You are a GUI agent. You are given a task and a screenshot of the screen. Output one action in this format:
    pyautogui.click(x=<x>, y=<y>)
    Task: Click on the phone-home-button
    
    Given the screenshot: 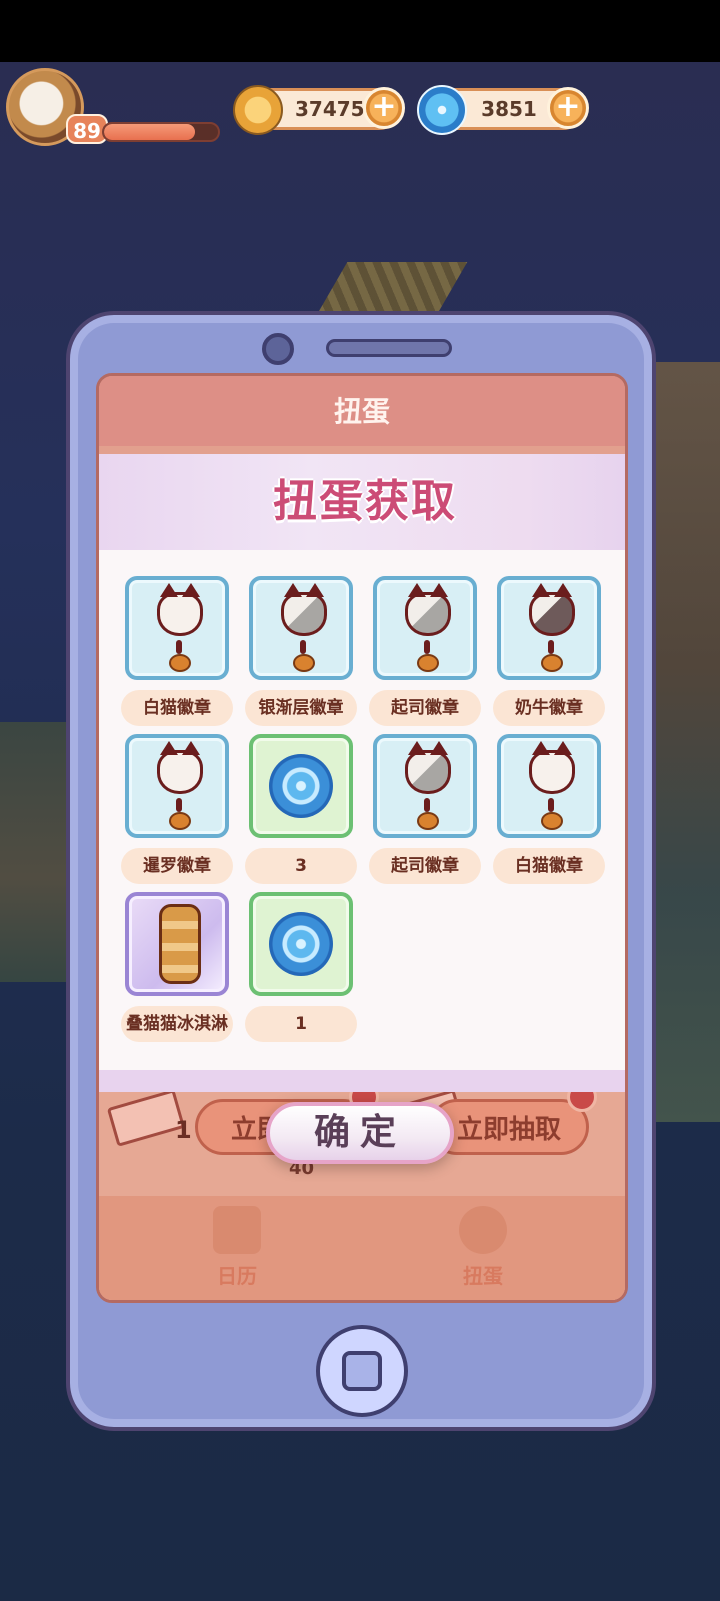 What is the action you would take?
    pyautogui.click(x=362, y=1371)
    